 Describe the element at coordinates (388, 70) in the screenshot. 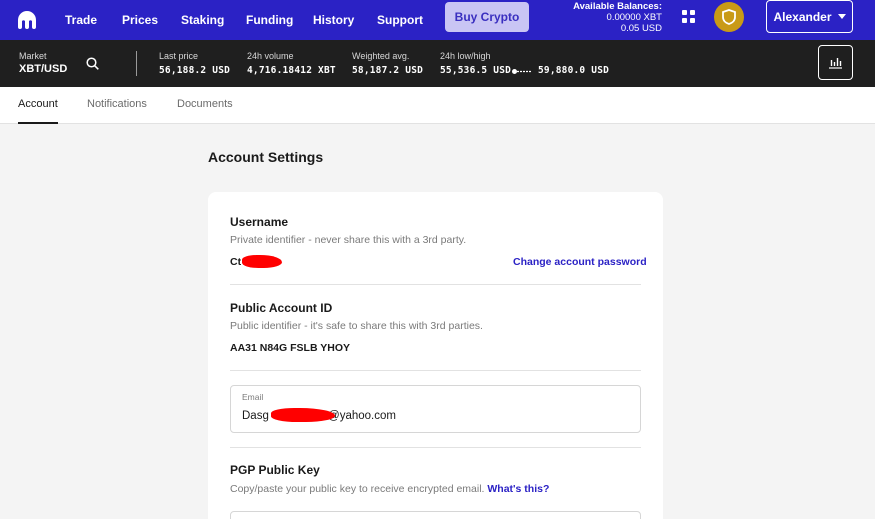

I see `weighted-avg-value: 58,187.2 USD` at that location.